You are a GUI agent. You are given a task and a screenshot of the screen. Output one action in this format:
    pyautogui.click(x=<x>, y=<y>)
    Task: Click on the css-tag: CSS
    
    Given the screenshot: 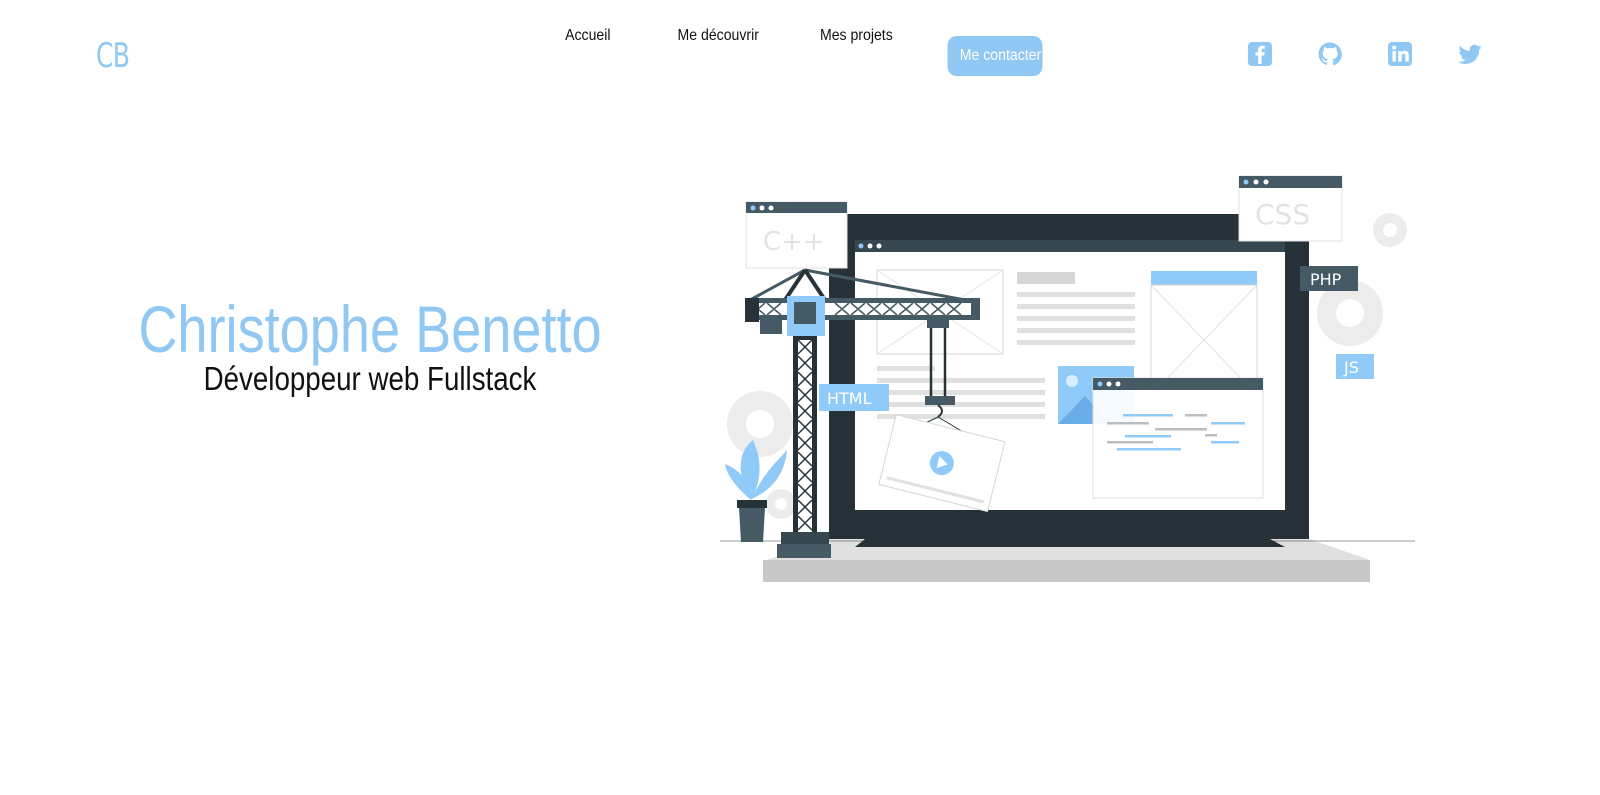 What is the action you would take?
    pyautogui.click(x=1282, y=214)
    